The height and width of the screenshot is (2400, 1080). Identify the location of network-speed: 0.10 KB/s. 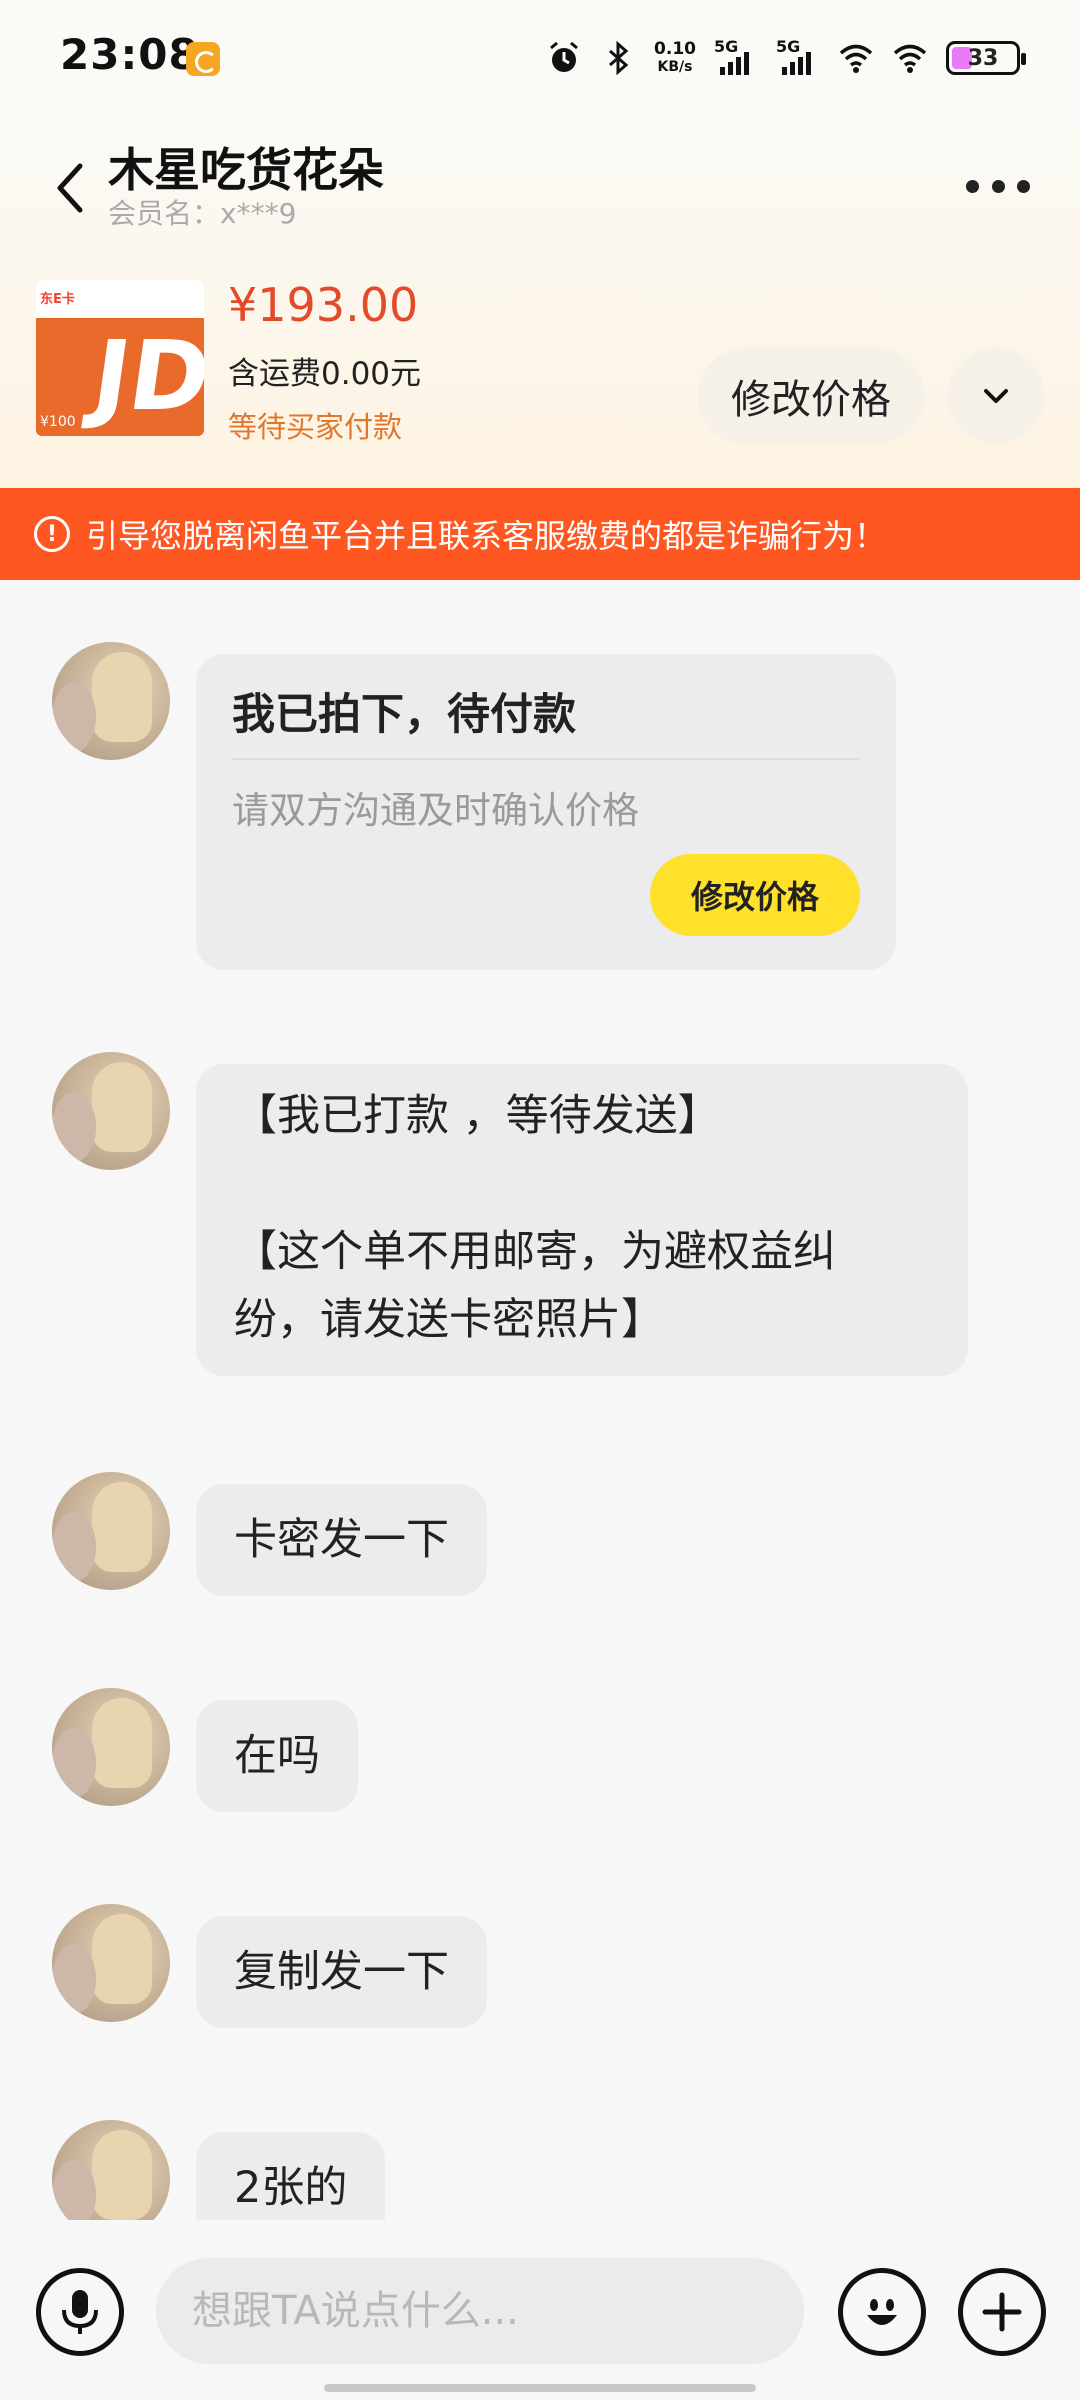
(675, 58).